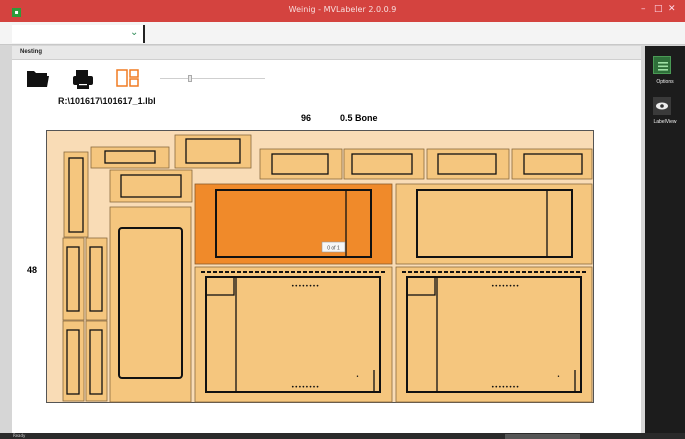 The image size is (685, 439). Describe the element at coordinates (643, 9) in the screenshot. I see `minimize-icon: –` at that location.